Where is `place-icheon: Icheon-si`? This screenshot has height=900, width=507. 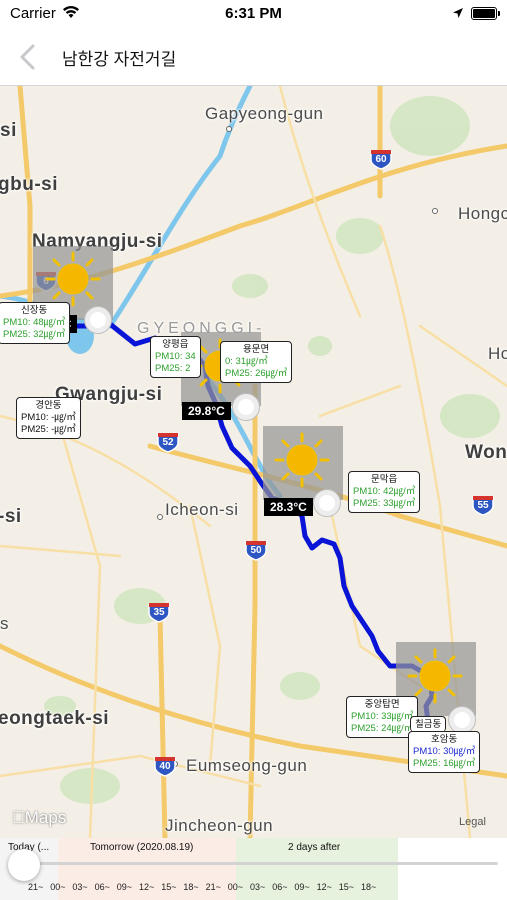
place-icheon: Icheon-si is located at coordinates (202, 509).